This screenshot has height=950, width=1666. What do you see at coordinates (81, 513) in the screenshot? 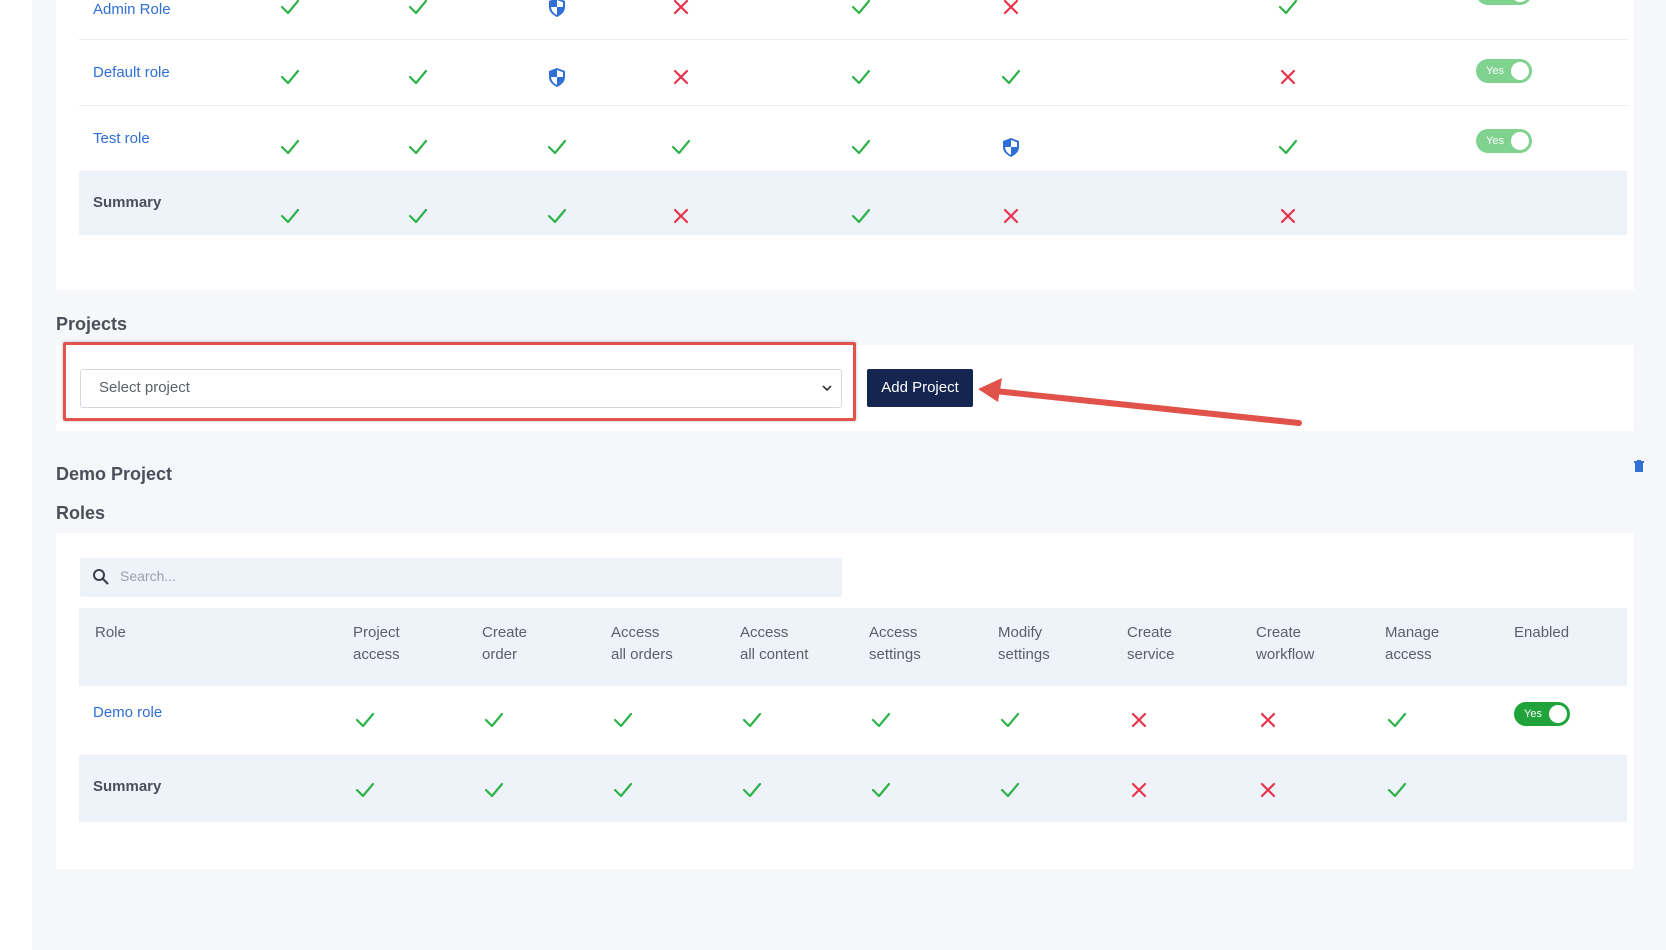
I see `roles-title: Roles` at bounding box center [81, 513].